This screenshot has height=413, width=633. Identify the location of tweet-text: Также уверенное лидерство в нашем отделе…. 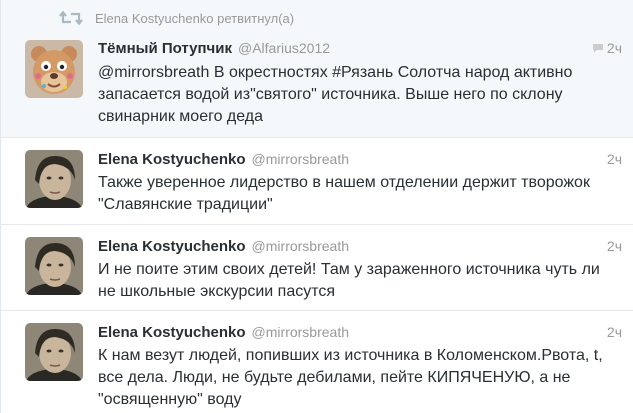
(344, 193).